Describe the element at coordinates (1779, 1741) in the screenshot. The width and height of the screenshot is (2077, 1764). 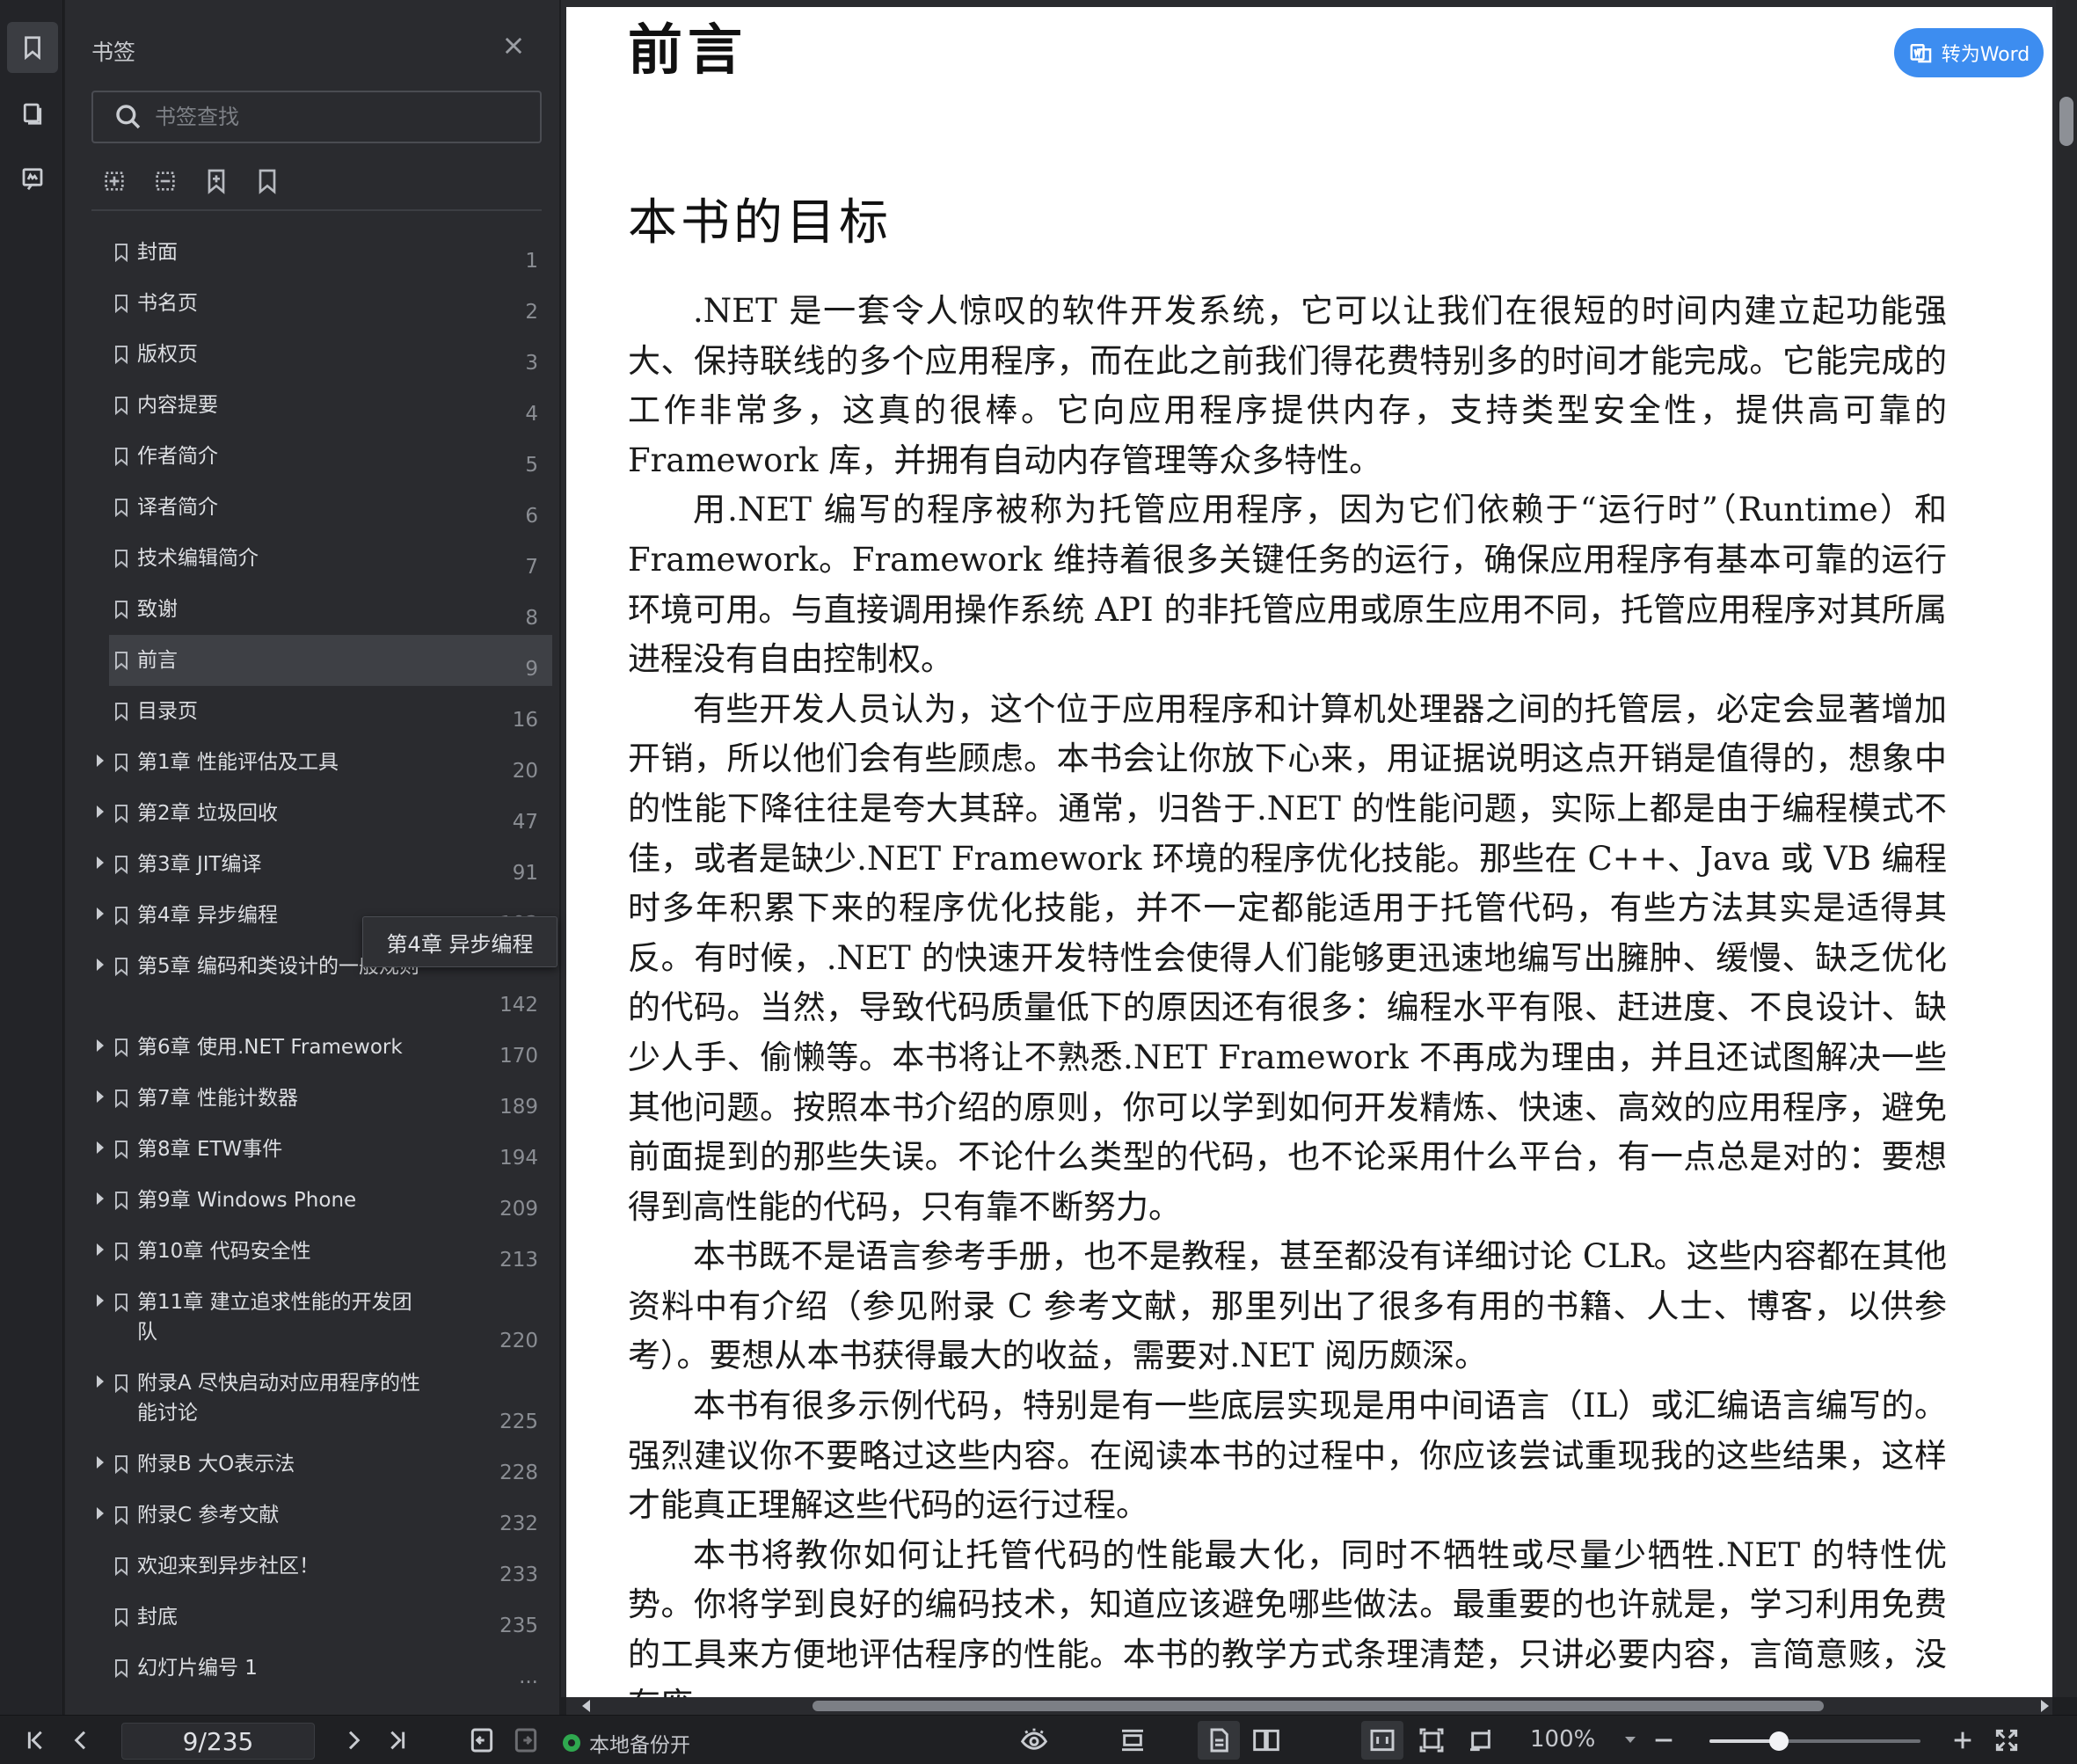
I see `zoom-slider-knob` at that location.